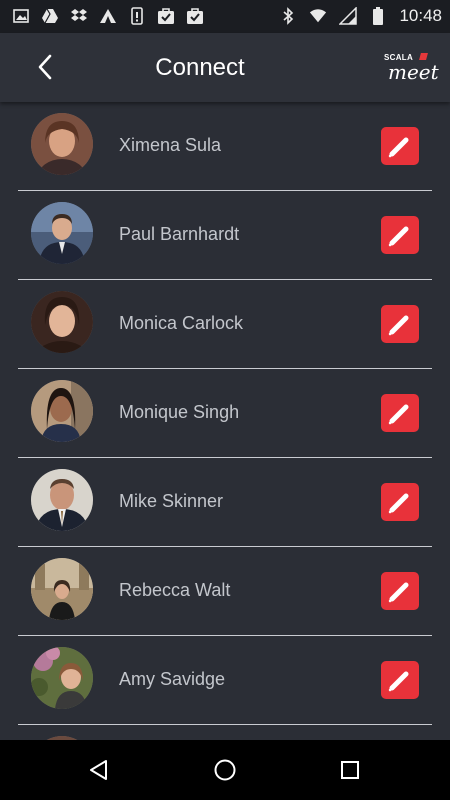 The image size is (450, 800). I want to click on contact-name: Mike Skinner, so click(171, 501).